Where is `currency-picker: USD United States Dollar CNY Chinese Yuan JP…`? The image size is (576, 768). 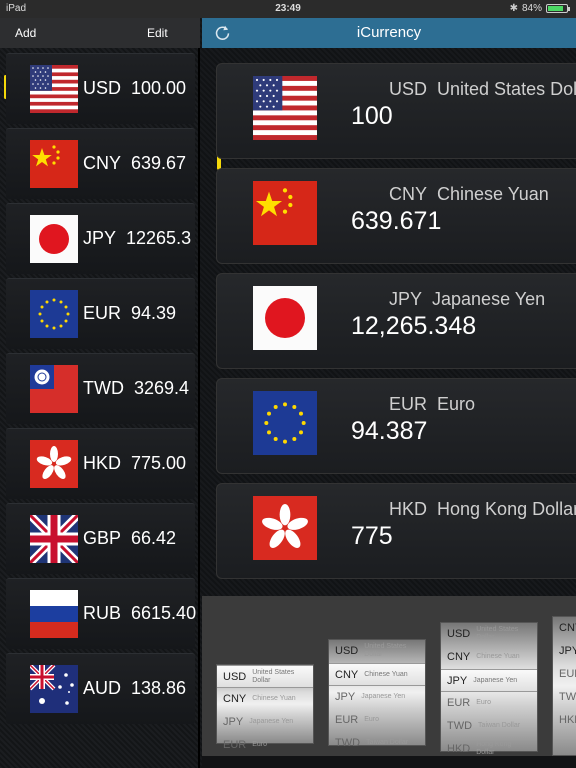
currency-picker: USD United States Dollar CNY Chinese Yuan JP… is located at coordinates (389, 676).